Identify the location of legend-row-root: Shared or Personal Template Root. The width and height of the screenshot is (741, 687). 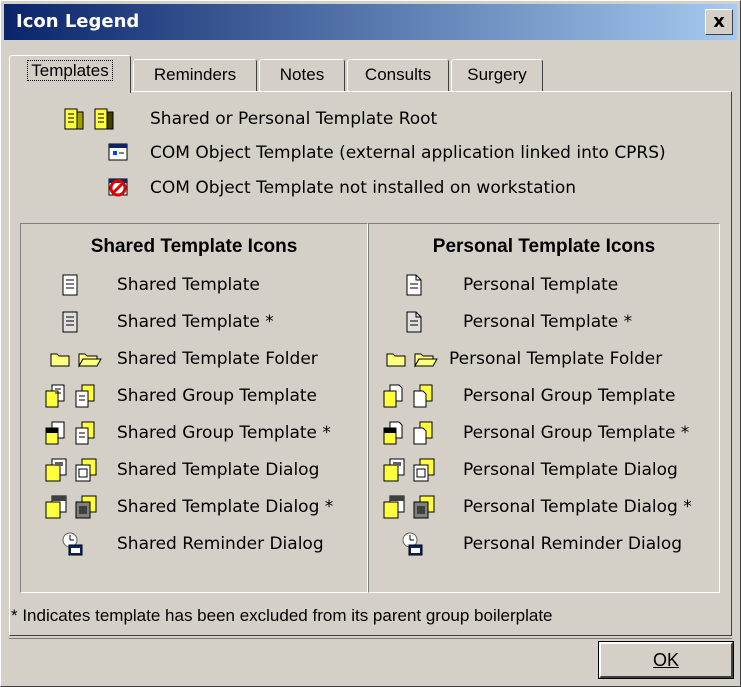
(370, 119).